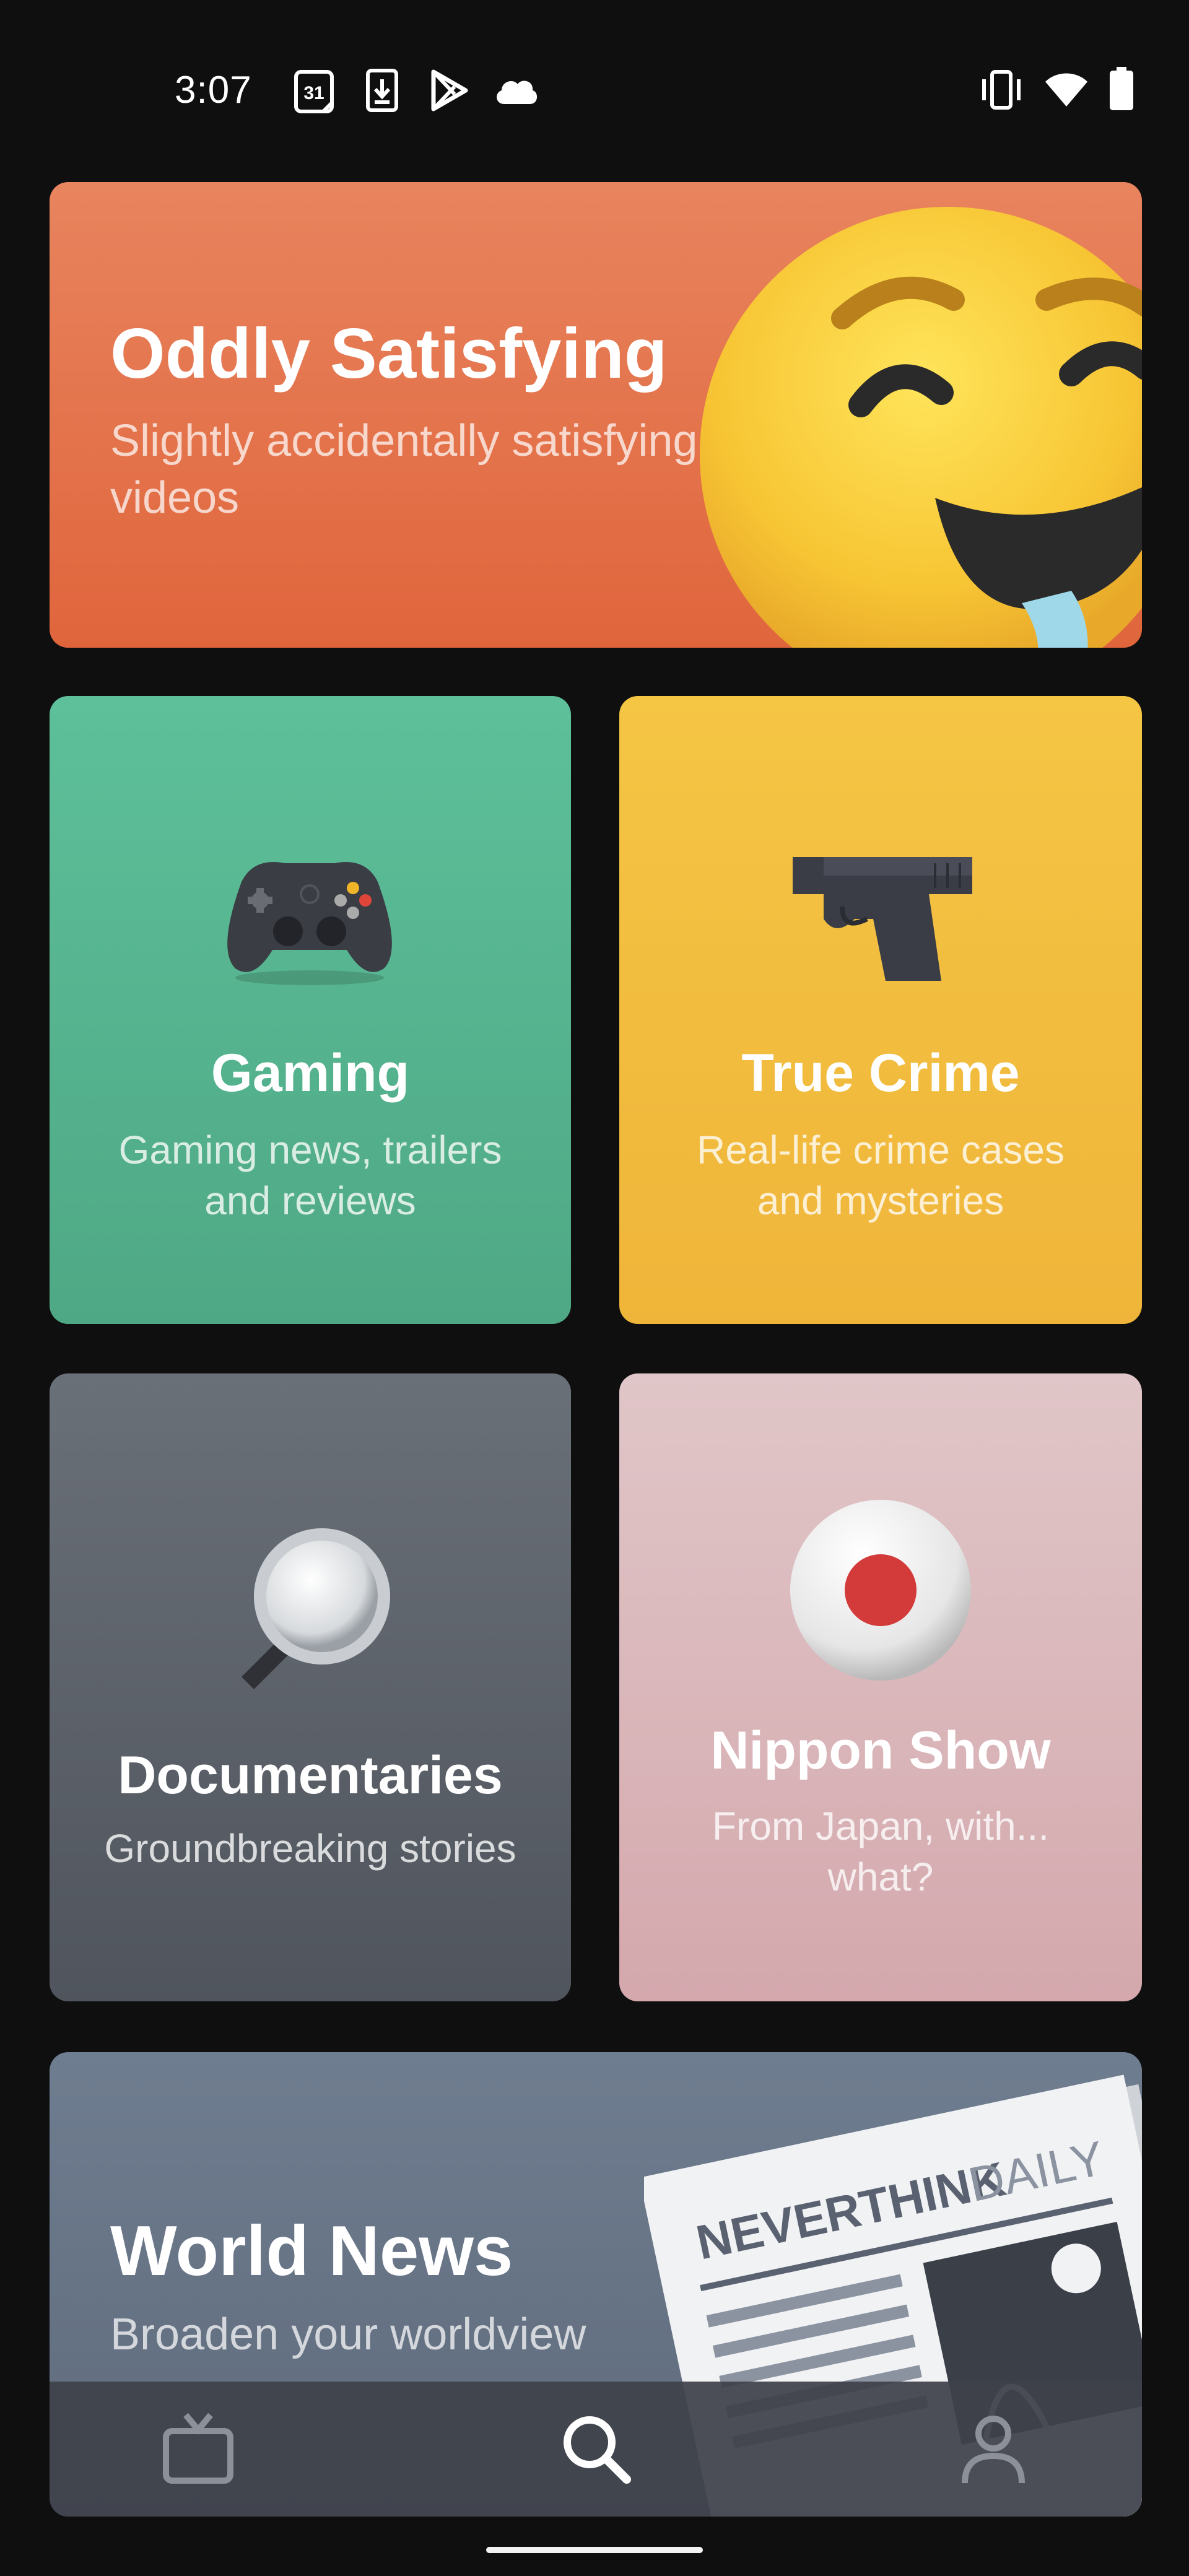 This screenshot has width=1189, height=2576. Describe the element at coordinates (348, 2334) in the screenshot. I see `category-subtitle-line1: Broaden your worldview` at that location.